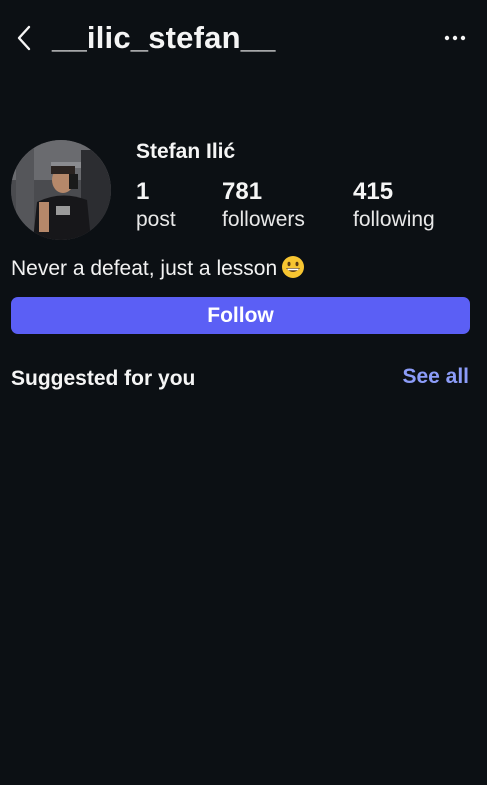  Describe the element at coordinates (435, 377) in the screenshot. I see `see-all-link: See all` at that location.